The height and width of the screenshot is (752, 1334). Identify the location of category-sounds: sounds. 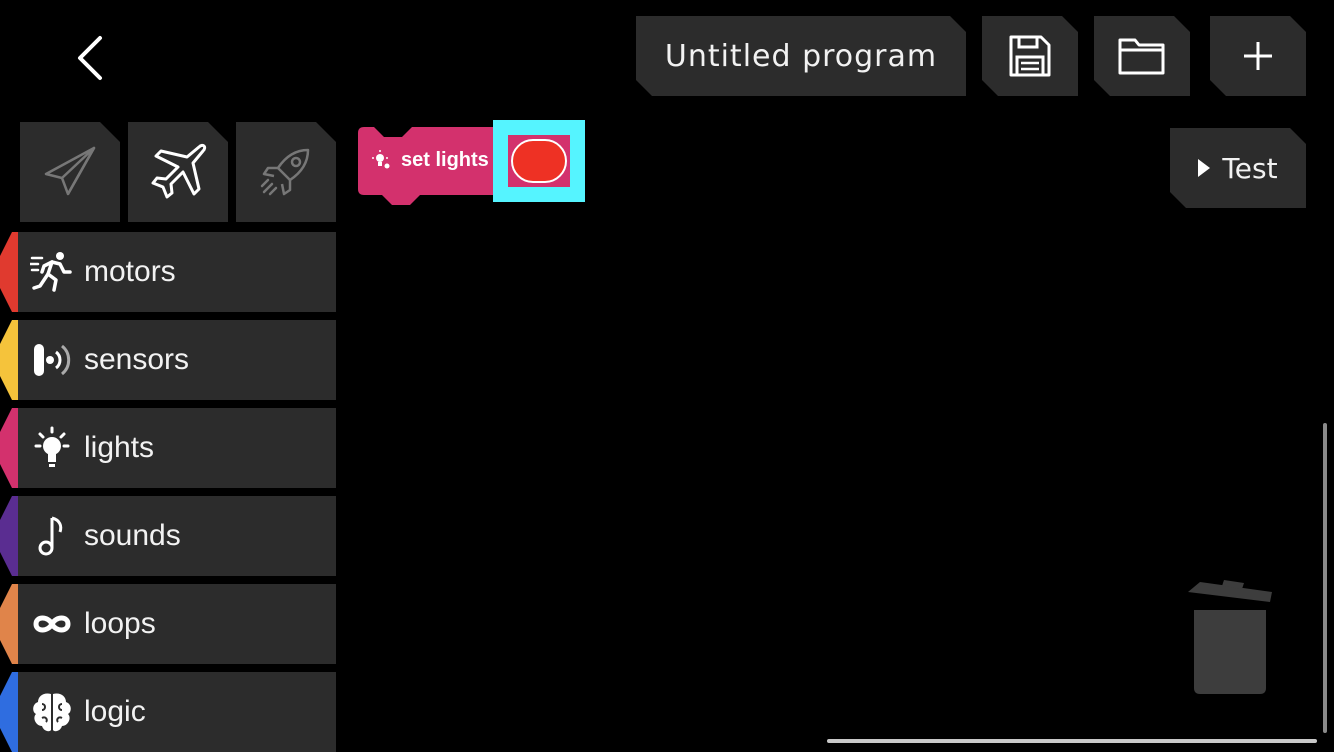
(168, 536).